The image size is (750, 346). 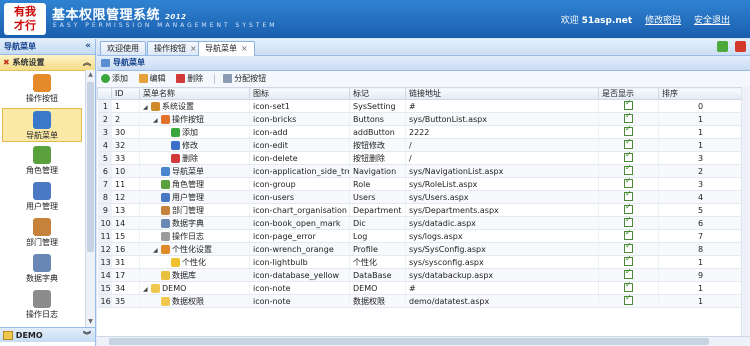 I want to click on sidebar-item-label: 用户管理, so click(x=42, y=206).